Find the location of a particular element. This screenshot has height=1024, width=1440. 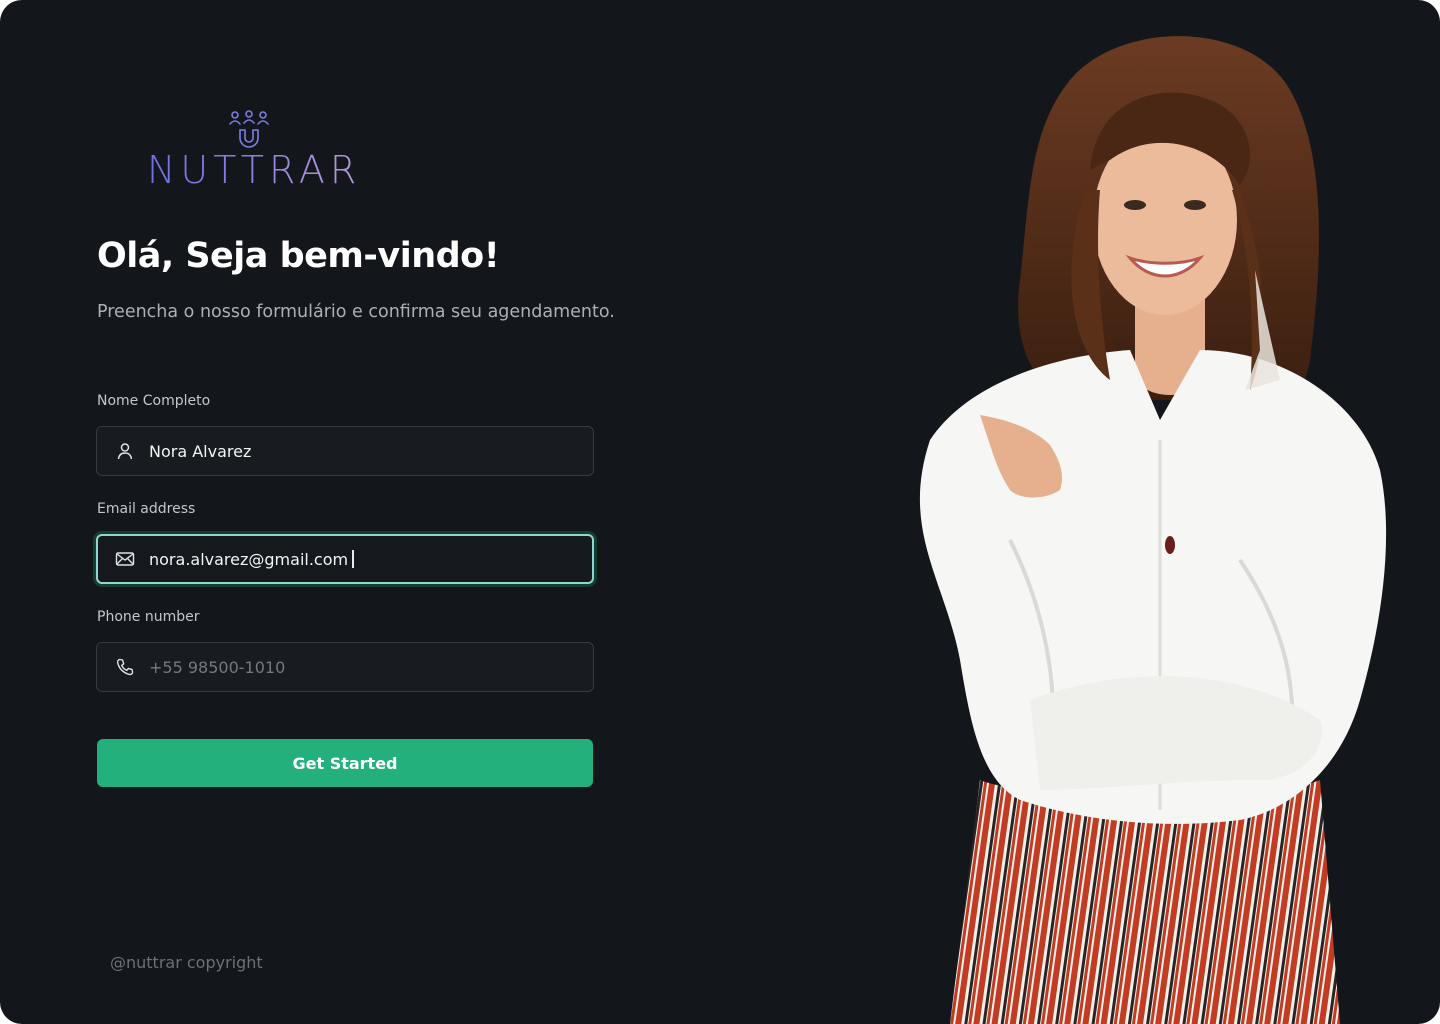

name-value: Nora Alvarez is located at coordinates (200, 451).